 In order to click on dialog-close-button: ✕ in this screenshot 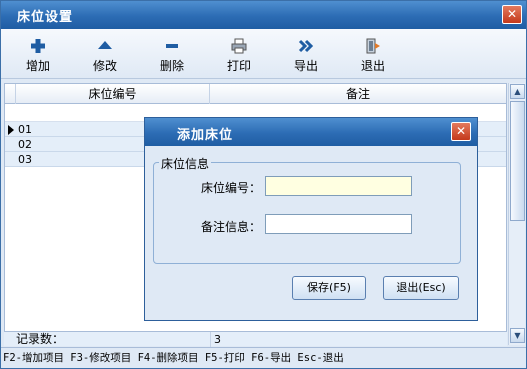, I will do `click(461, 131)`.